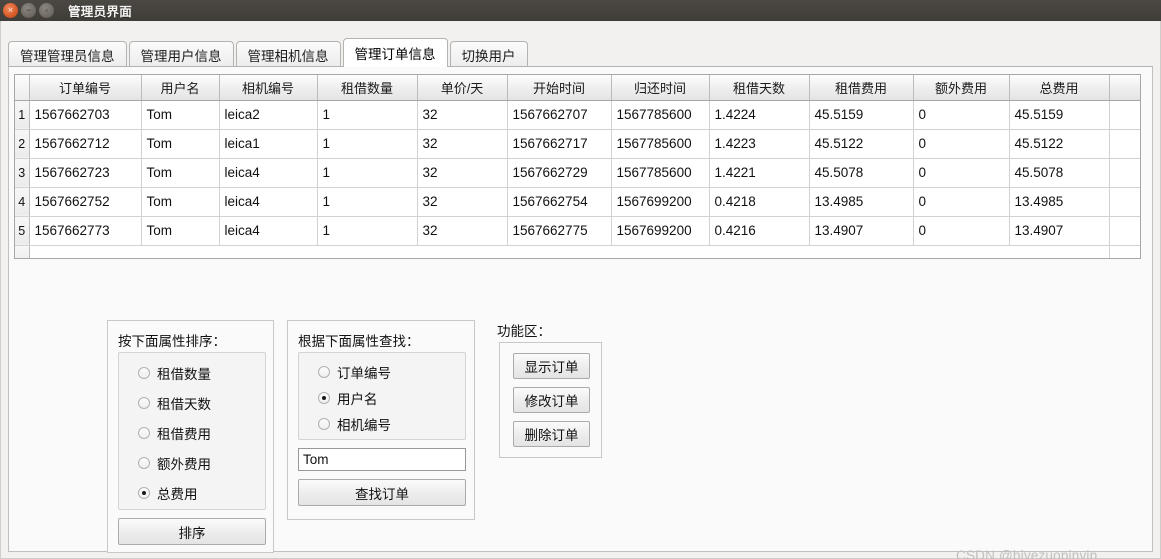  Describe the element at coordinates (180, 88) in the screenshot. I see `col-username: 用户名` at that location.